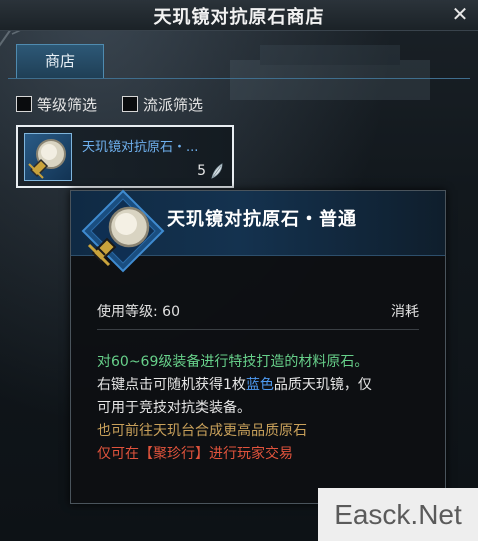 The height and width of the screenshot is (541, 478). I want to click on feather-icon, so click(217, 171).